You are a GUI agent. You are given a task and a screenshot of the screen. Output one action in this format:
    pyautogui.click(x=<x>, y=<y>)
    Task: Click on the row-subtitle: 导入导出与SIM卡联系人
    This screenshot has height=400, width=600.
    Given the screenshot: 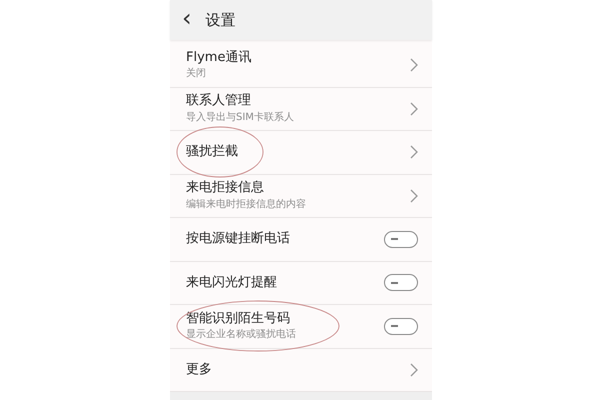 What is the action you would take?
    pyautogui.click(x=240, y=118)
    